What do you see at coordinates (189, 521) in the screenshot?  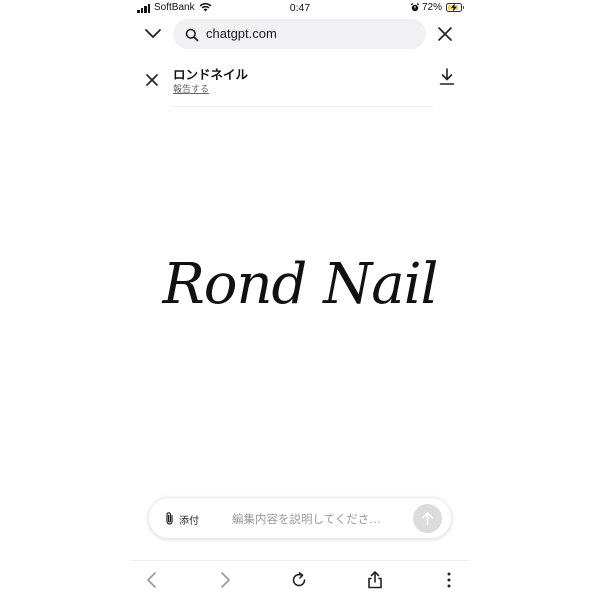 I see `attach-label: 添付` at bounding box center [189, 521].